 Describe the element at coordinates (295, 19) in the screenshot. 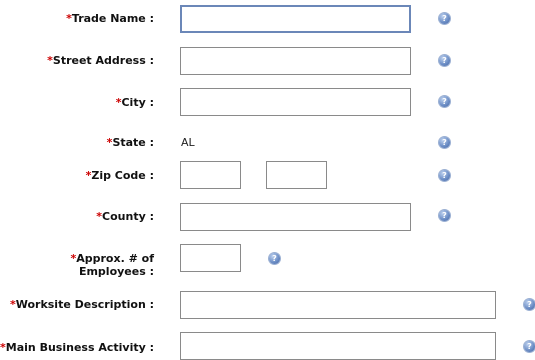

I see `trade-name-input` at that location.